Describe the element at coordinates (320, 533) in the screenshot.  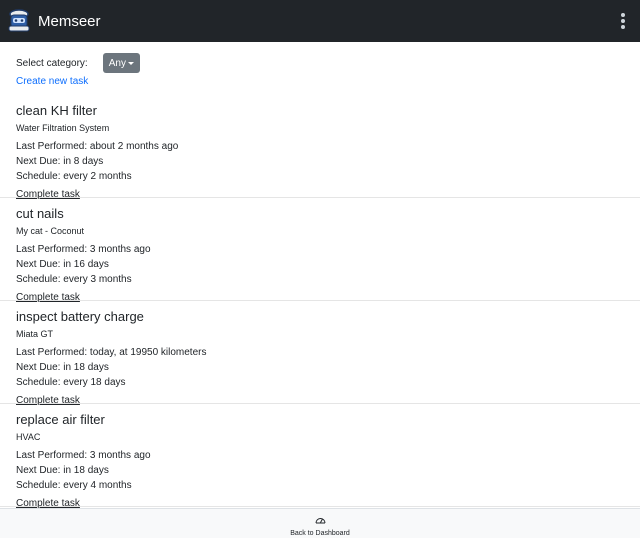
I see `footer-label: Back to Dashboard` at that location.